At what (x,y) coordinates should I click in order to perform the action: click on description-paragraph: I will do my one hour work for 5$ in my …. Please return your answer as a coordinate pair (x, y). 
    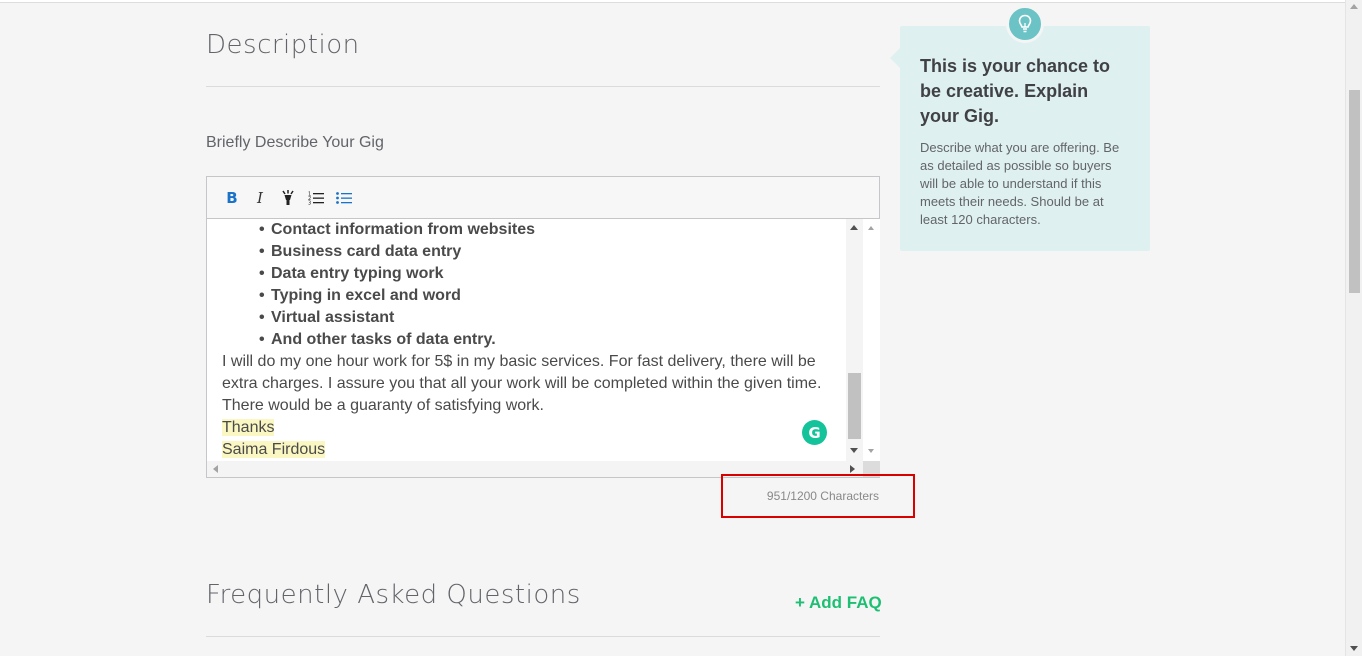
    Looking at the image, I should click on (522, 383).